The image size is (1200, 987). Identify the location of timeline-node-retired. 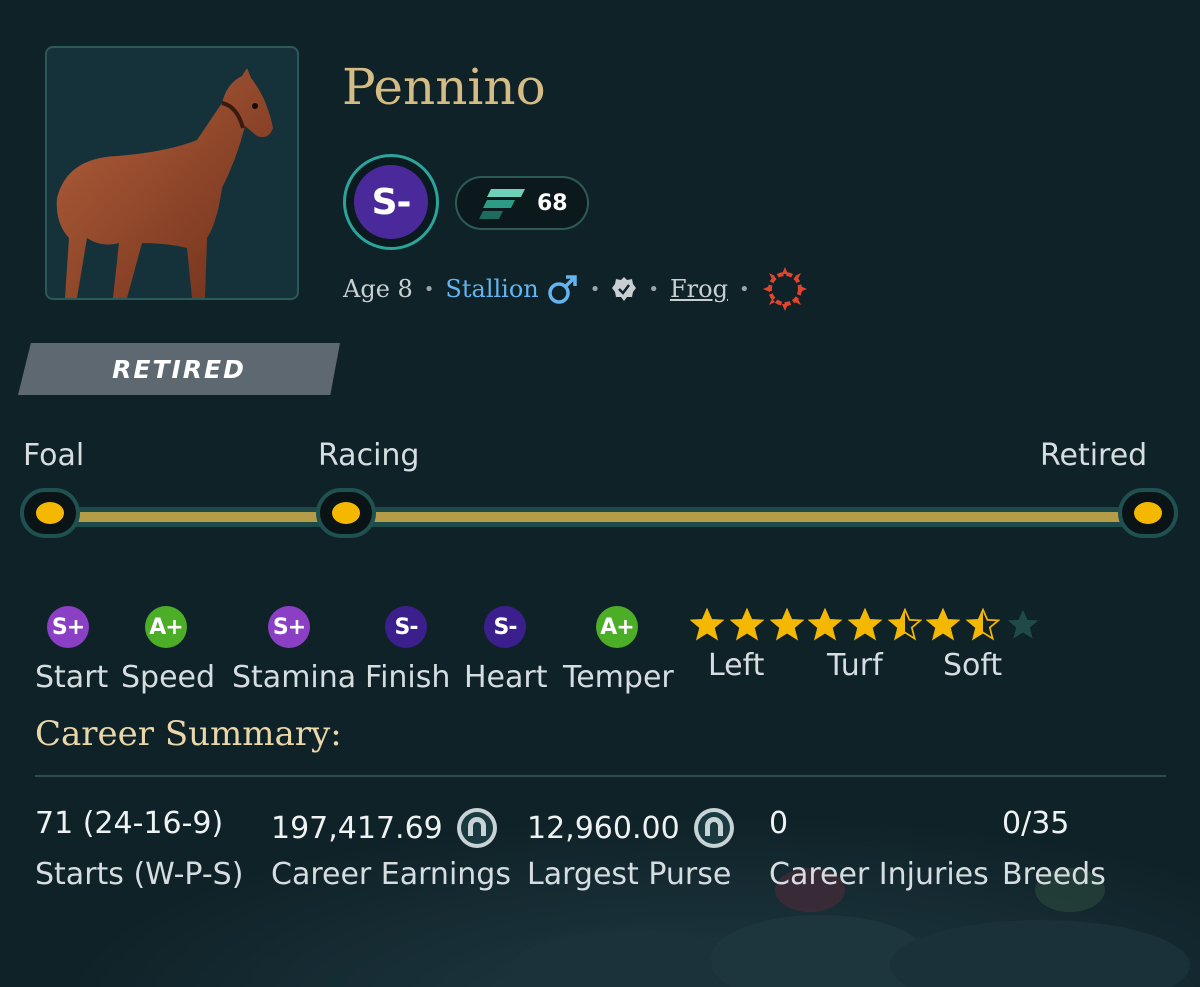
(1148, 513).